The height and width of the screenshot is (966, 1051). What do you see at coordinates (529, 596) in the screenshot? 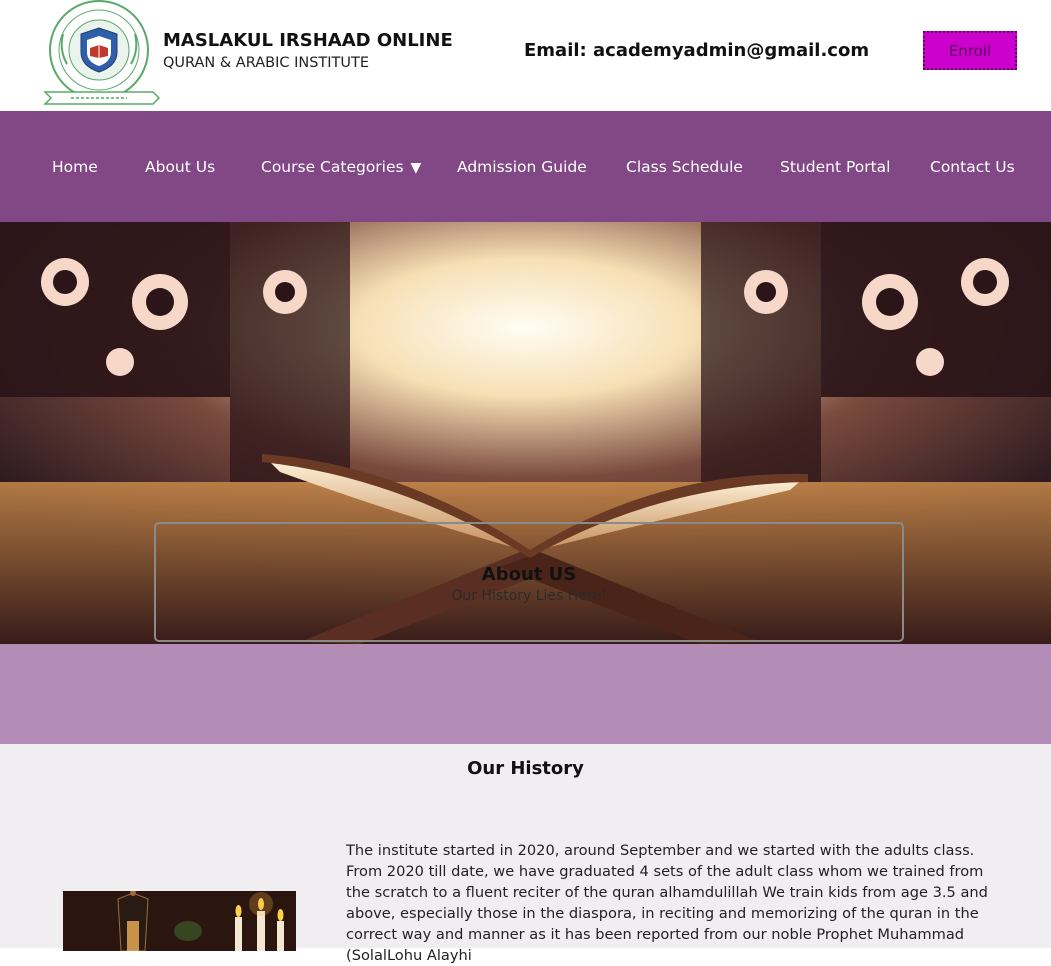
I see `hero-subtitle: Our History Lies Here!` at bounding box center [529, 596].